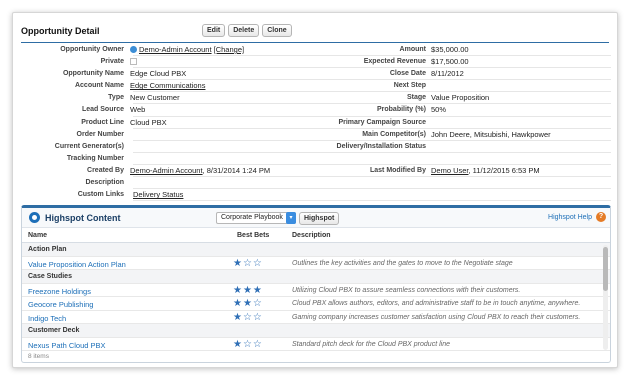 The height and width of the screenshot is (382, 630). I want to click on private-value, so click(133, 62).